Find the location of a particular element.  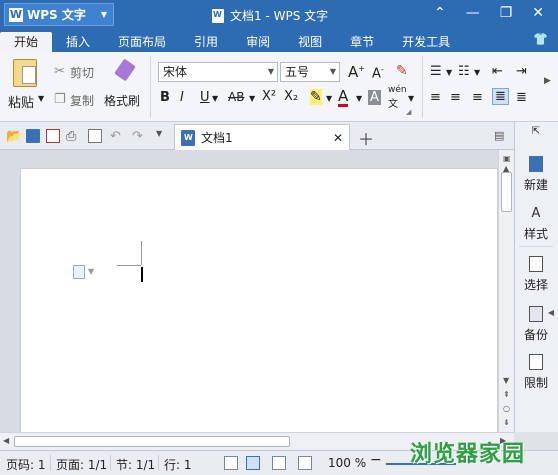

wps-logo-icon: W is located at coordinates (16, 14).